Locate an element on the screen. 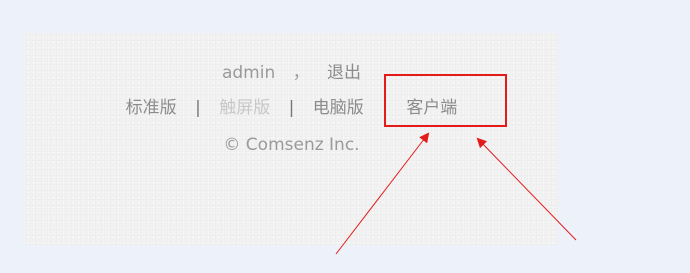 The width and height of the screenshot is (690, 273). nav-touch-current: 触屏版 is located at coordinates (245, 108).